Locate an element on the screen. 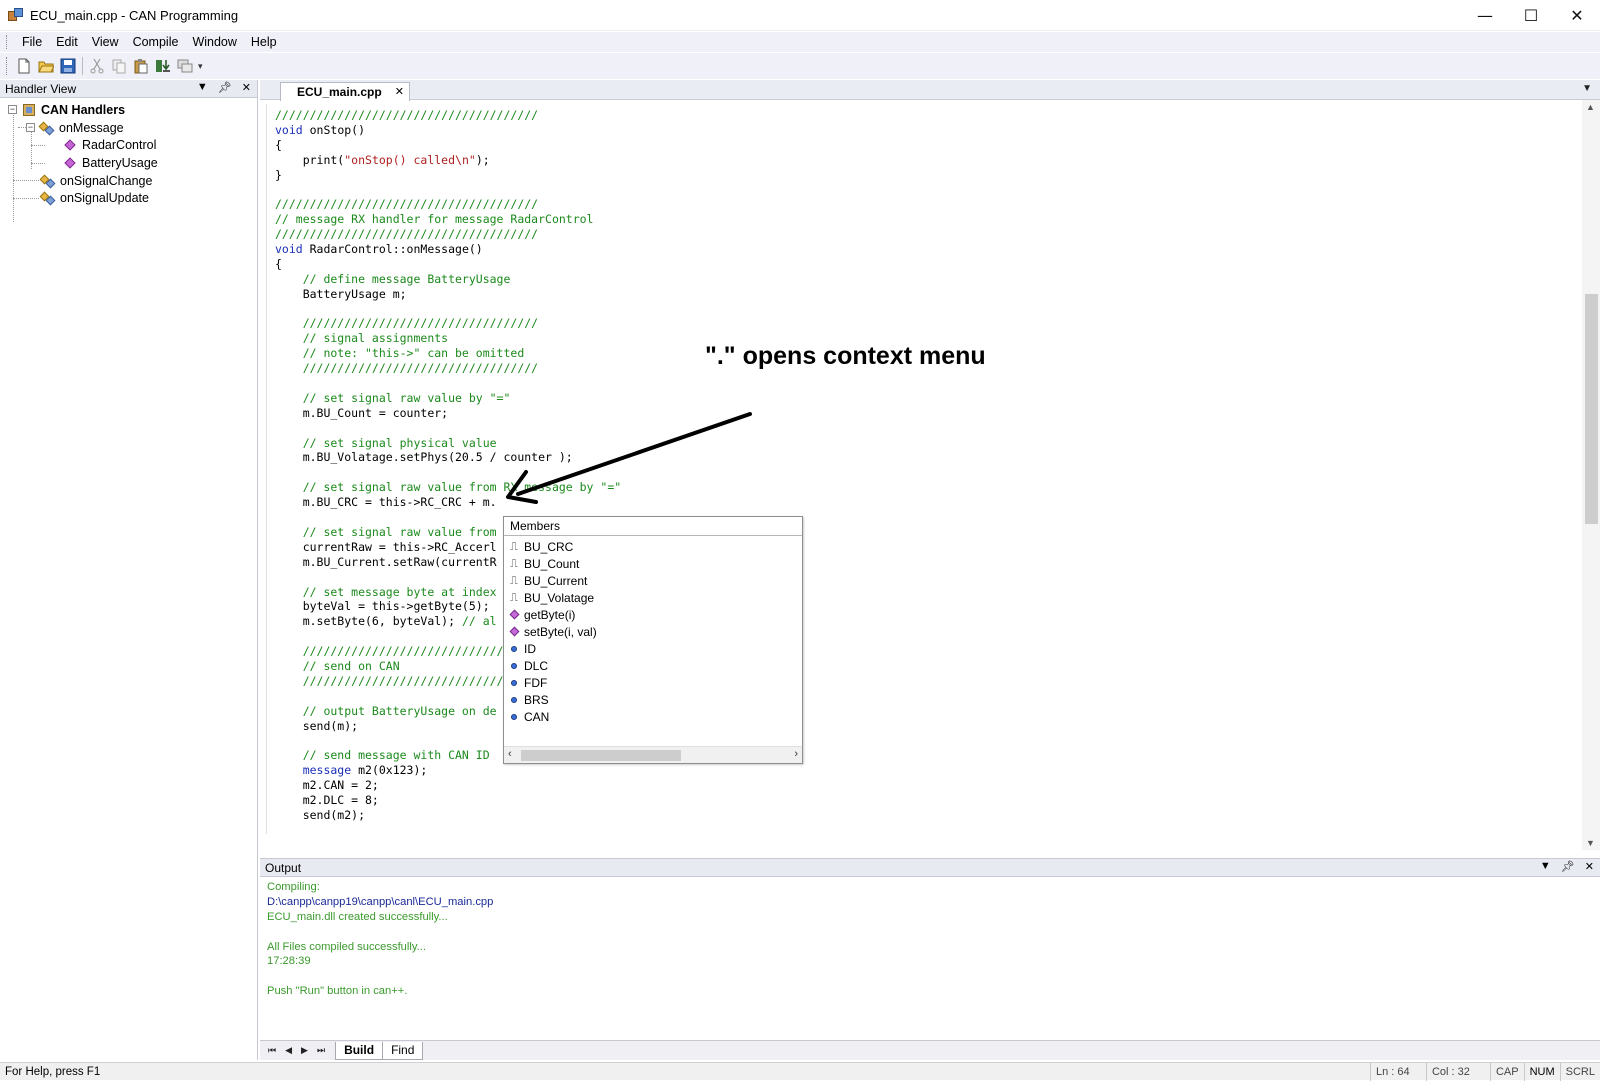 Image resolution: width=1600 pixels, height=1081 pixels. menu-file: File is located at coordinates (32, 42).